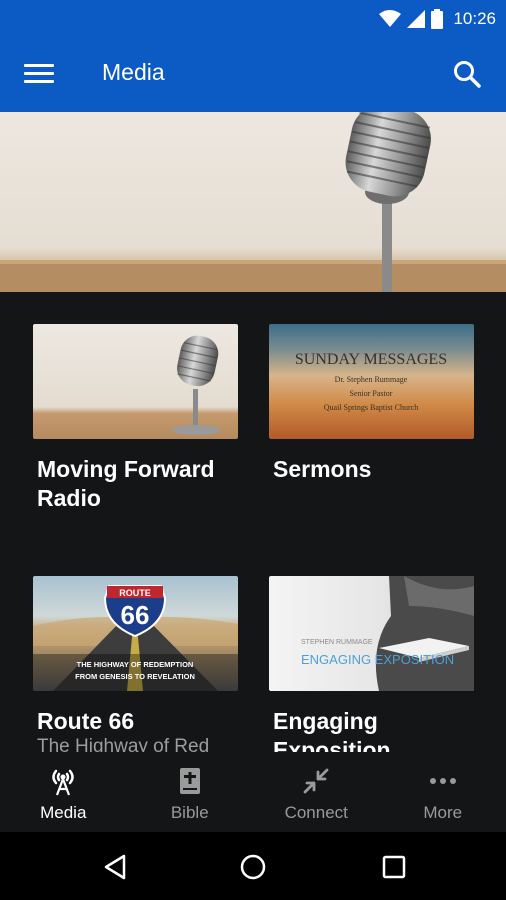 The image size is (506, 900). Describe the element at coordinates (371, 359) in the screenshot. I see `art-heading: SUNDAY MESSAGES` at that location.